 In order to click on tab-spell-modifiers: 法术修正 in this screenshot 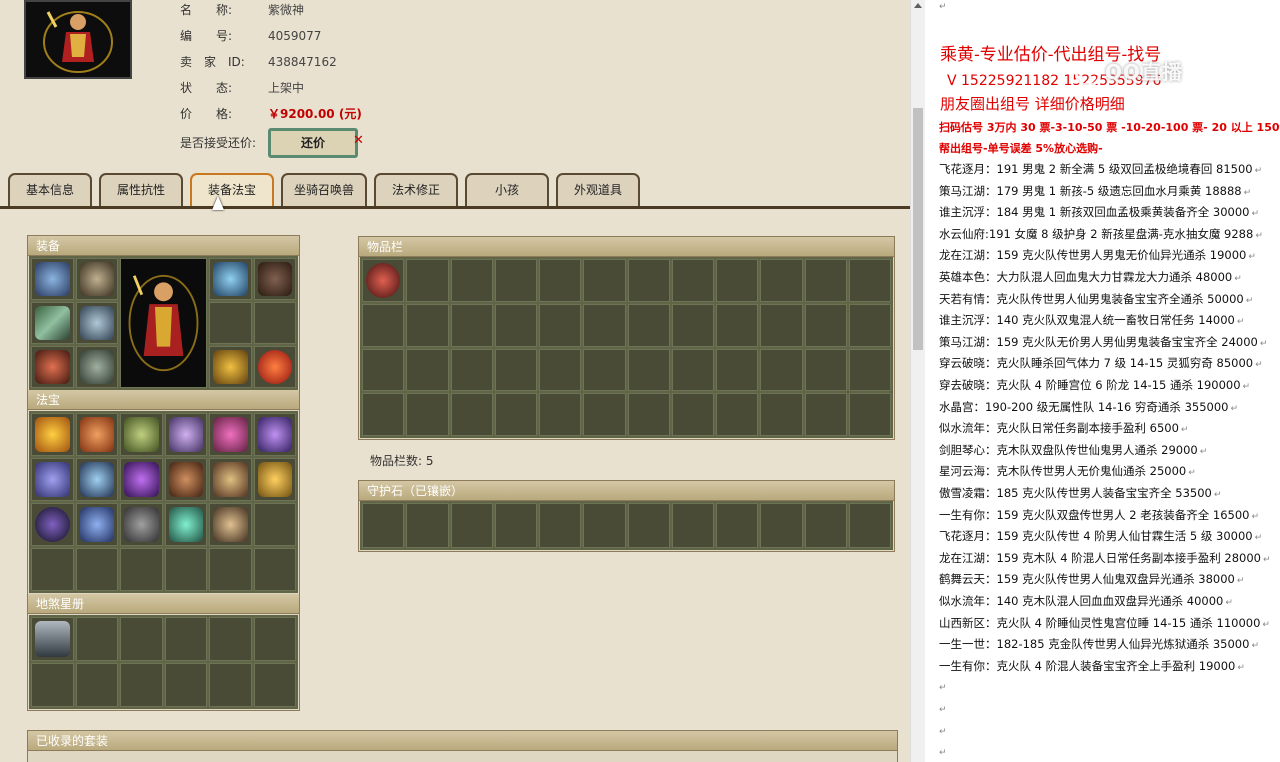, I will do `click(416, 190)`.